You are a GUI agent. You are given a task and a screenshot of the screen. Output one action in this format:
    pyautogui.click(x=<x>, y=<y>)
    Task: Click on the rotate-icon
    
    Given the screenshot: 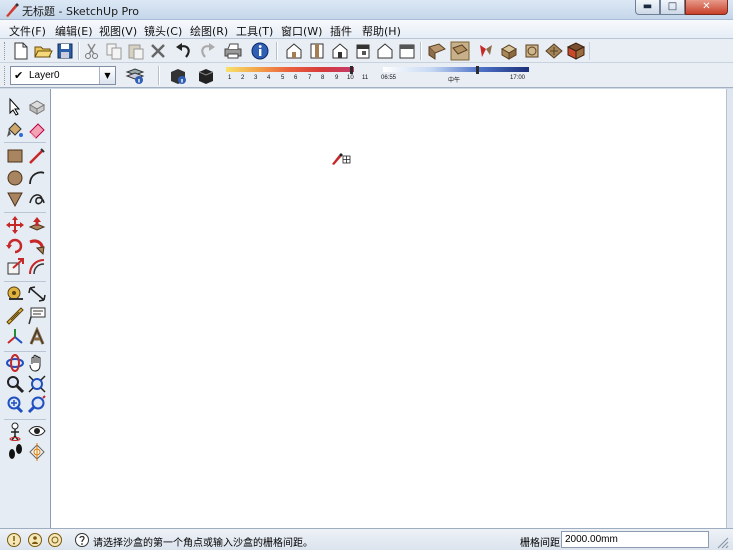 What is the action you would take?
    pyautogui.click(x=15, y=246)
    